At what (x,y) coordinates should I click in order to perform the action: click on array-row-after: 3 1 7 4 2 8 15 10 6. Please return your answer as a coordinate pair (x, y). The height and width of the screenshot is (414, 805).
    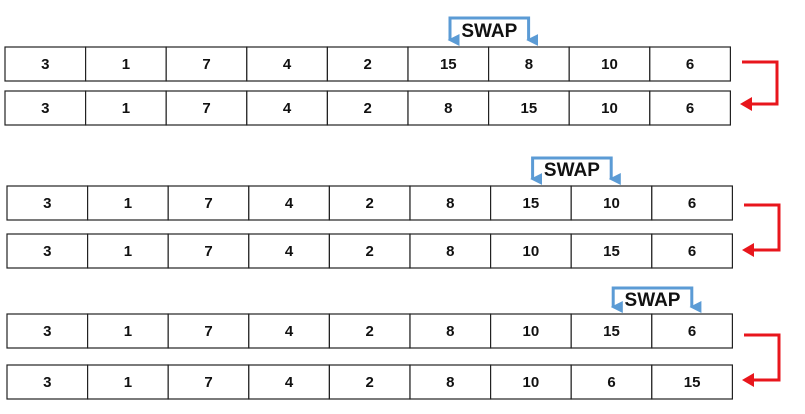
    Looking at the image, I should click on (367, 108).